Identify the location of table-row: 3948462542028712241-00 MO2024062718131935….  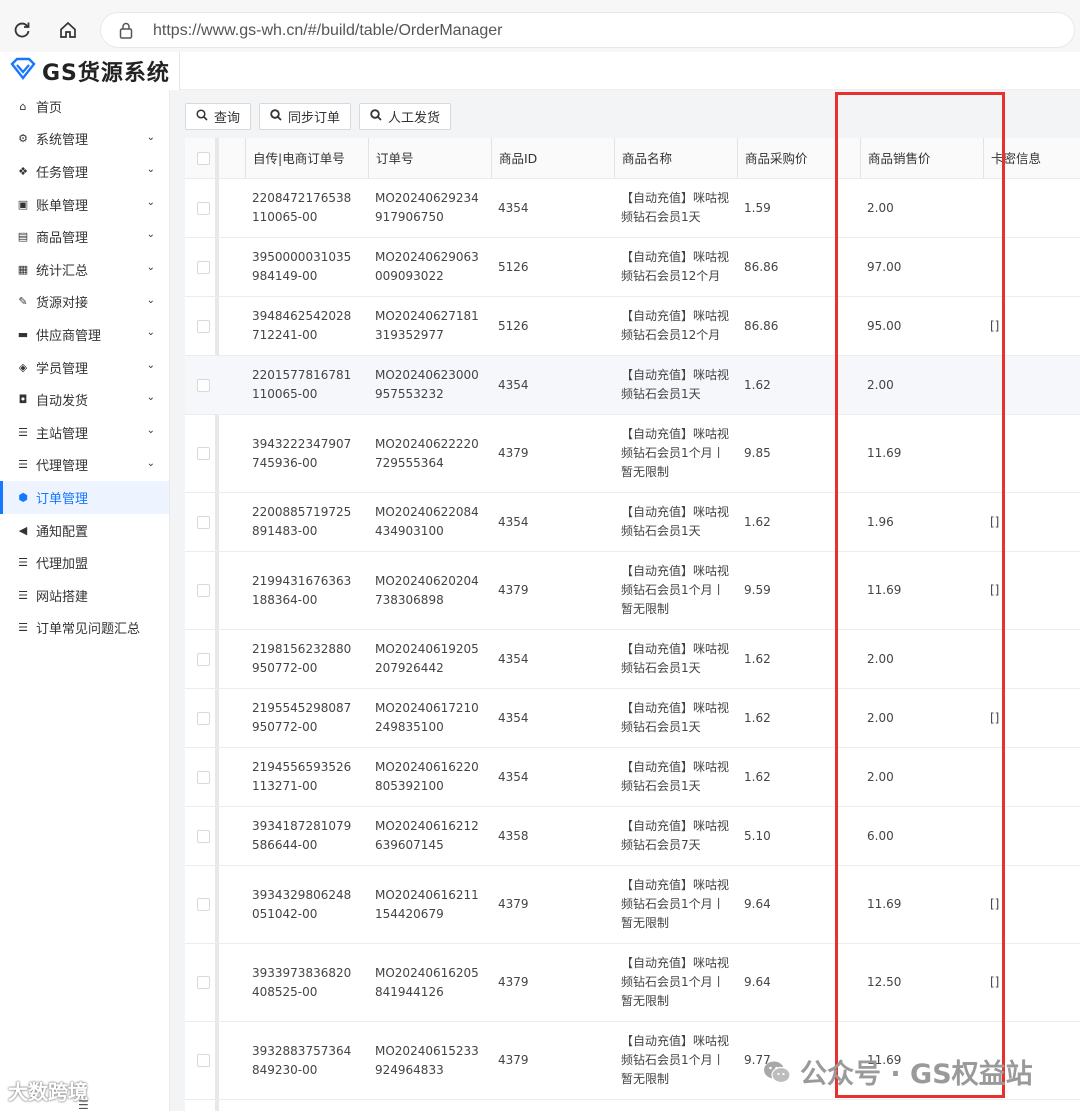
(632, 326).